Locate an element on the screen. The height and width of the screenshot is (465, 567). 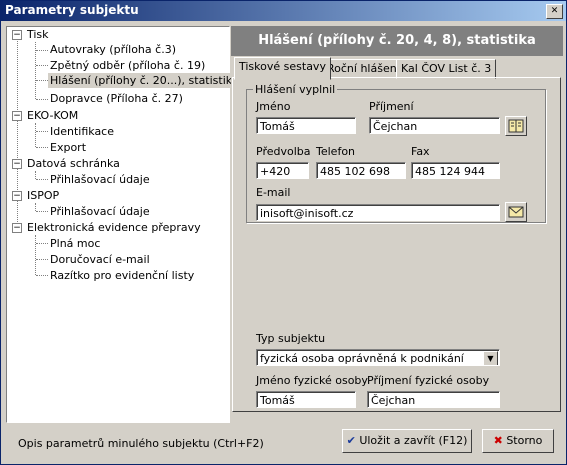
tree-item-plna-moc: Plná moc is located at coordinates (75, 243).